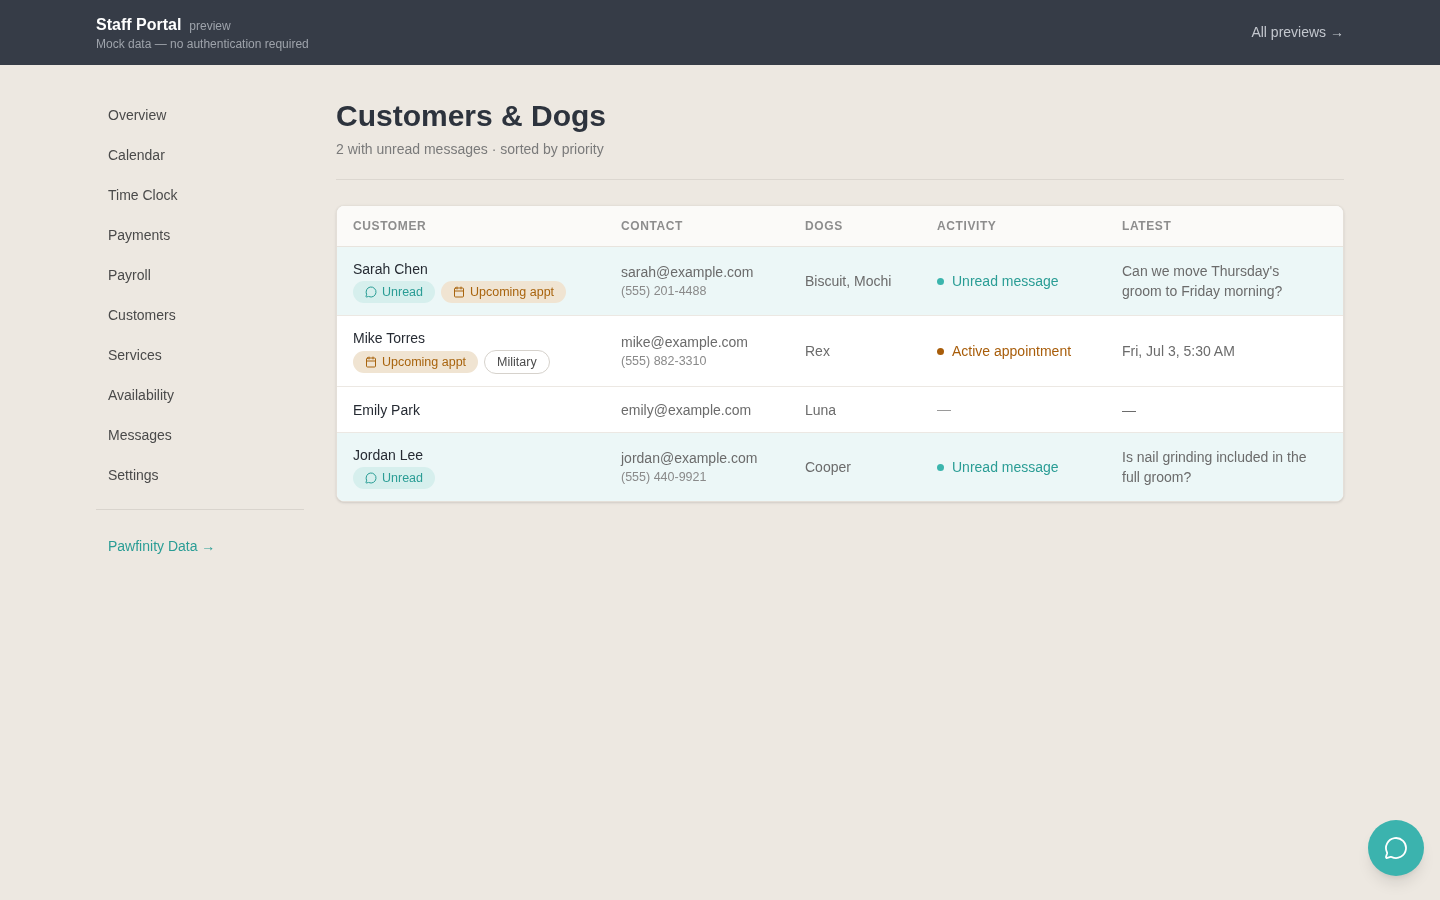 This screenshot has width=1440, height=900. What do you see at coordinates (389, 455) in the screenshot?
I see `customer-name: Jordan Lee` at bounding box center [389, 455].